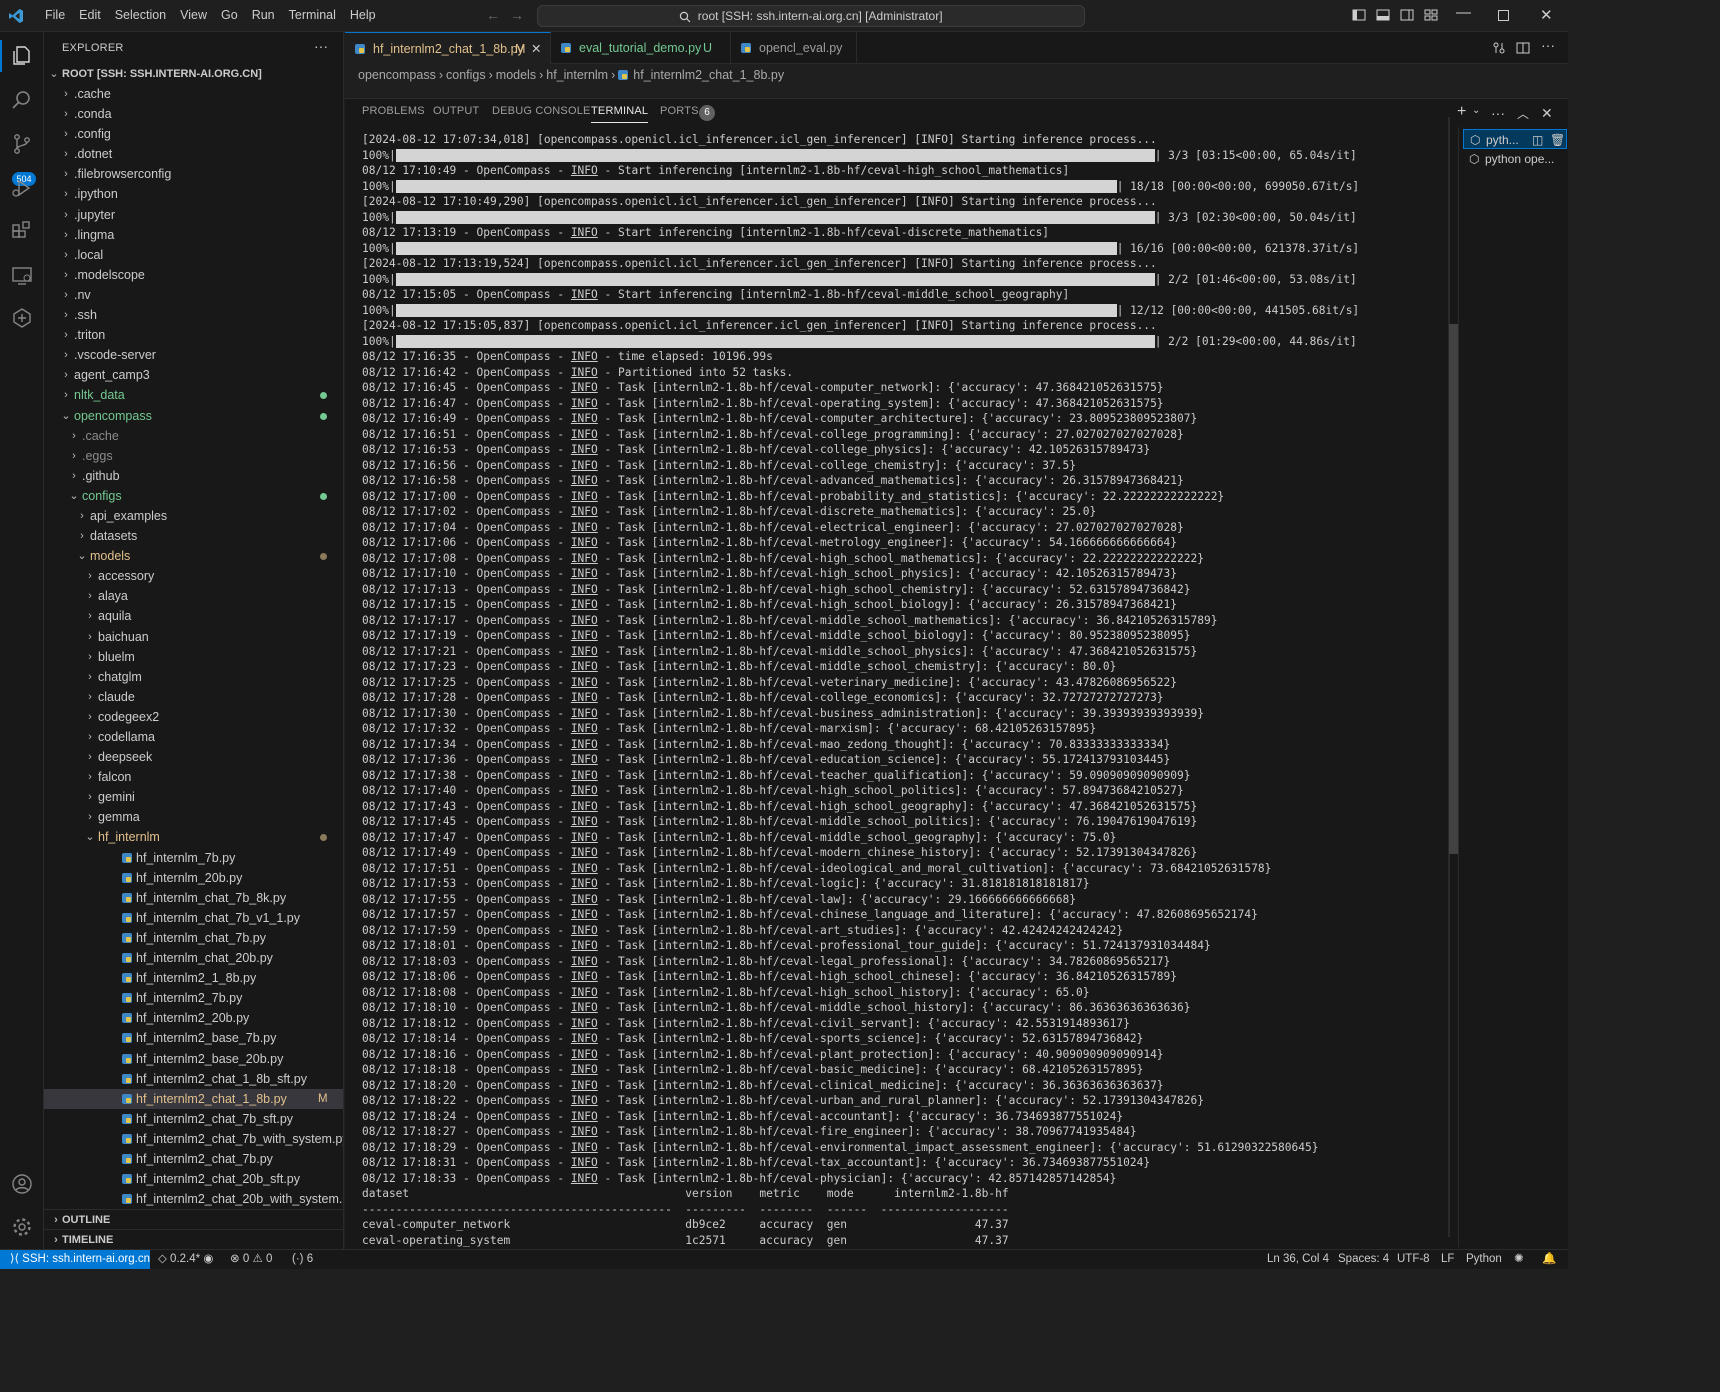 This screenshot has width=1720, height=1392. What do you see at coordinates (193, 255) in the screenshot?
I see `folder-item: › .local` at bounding box center [193, 255].